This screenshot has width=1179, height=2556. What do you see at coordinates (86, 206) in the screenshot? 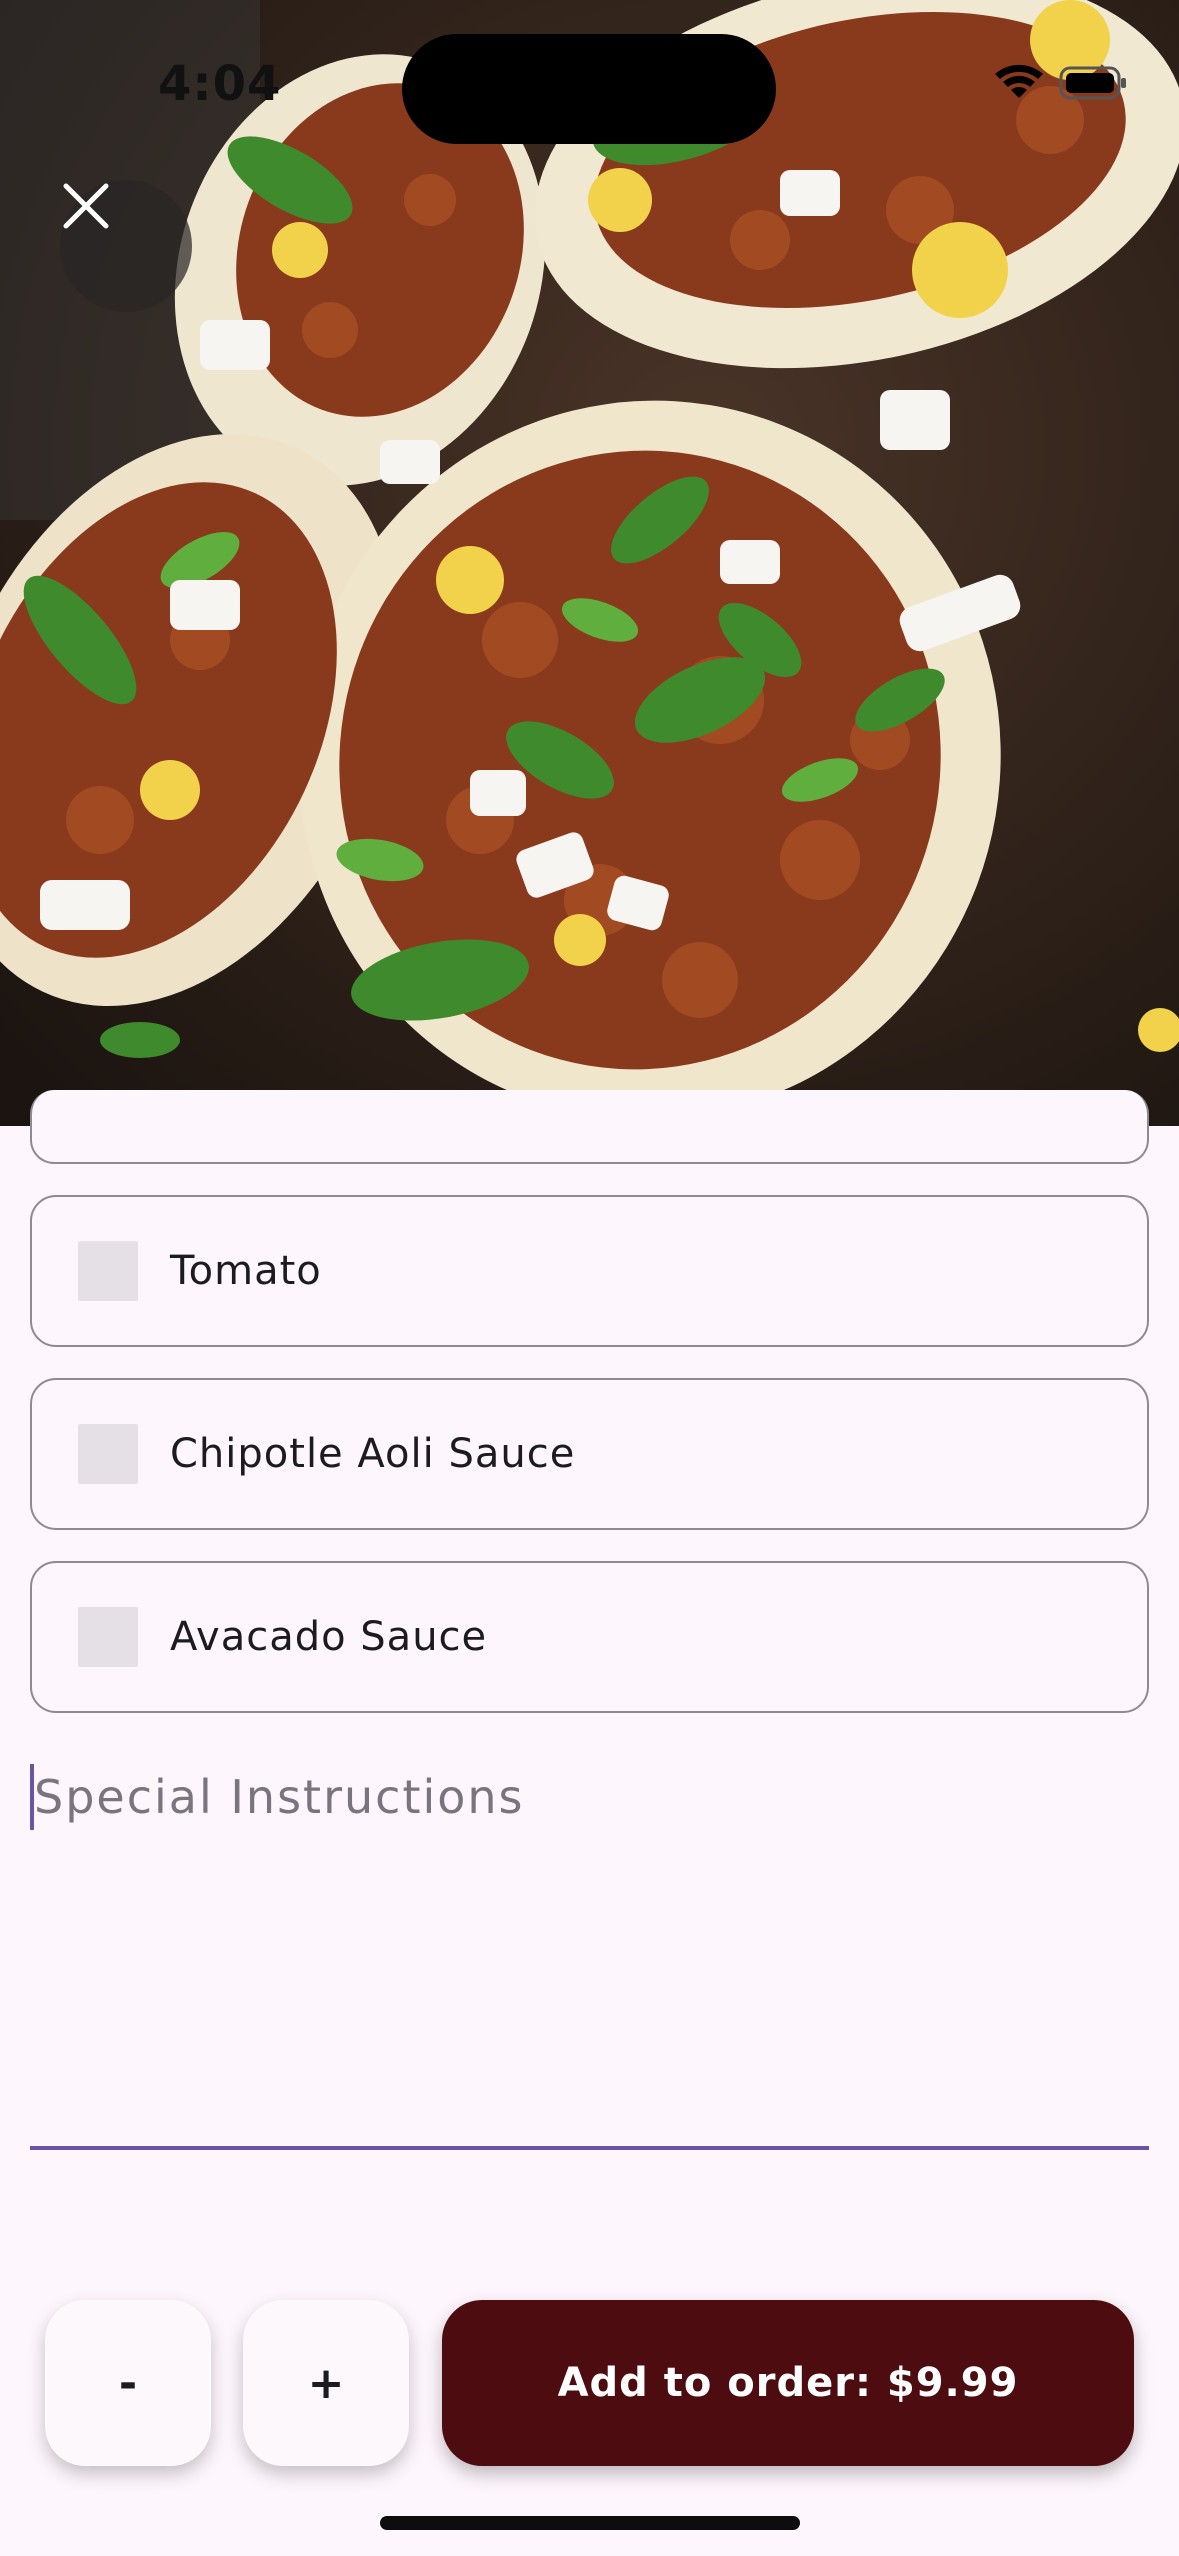
I see `close-icon` at bounding box center [86, 206].